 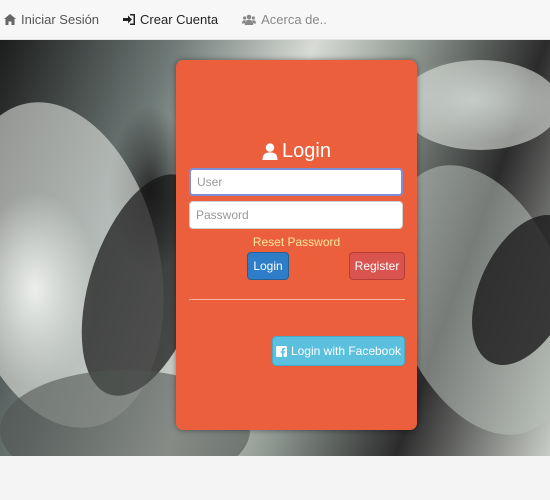 What do you see at coordinates (268, 266) in the screenshot?
I see `login-button: Login` at bounding box center [268, 266].